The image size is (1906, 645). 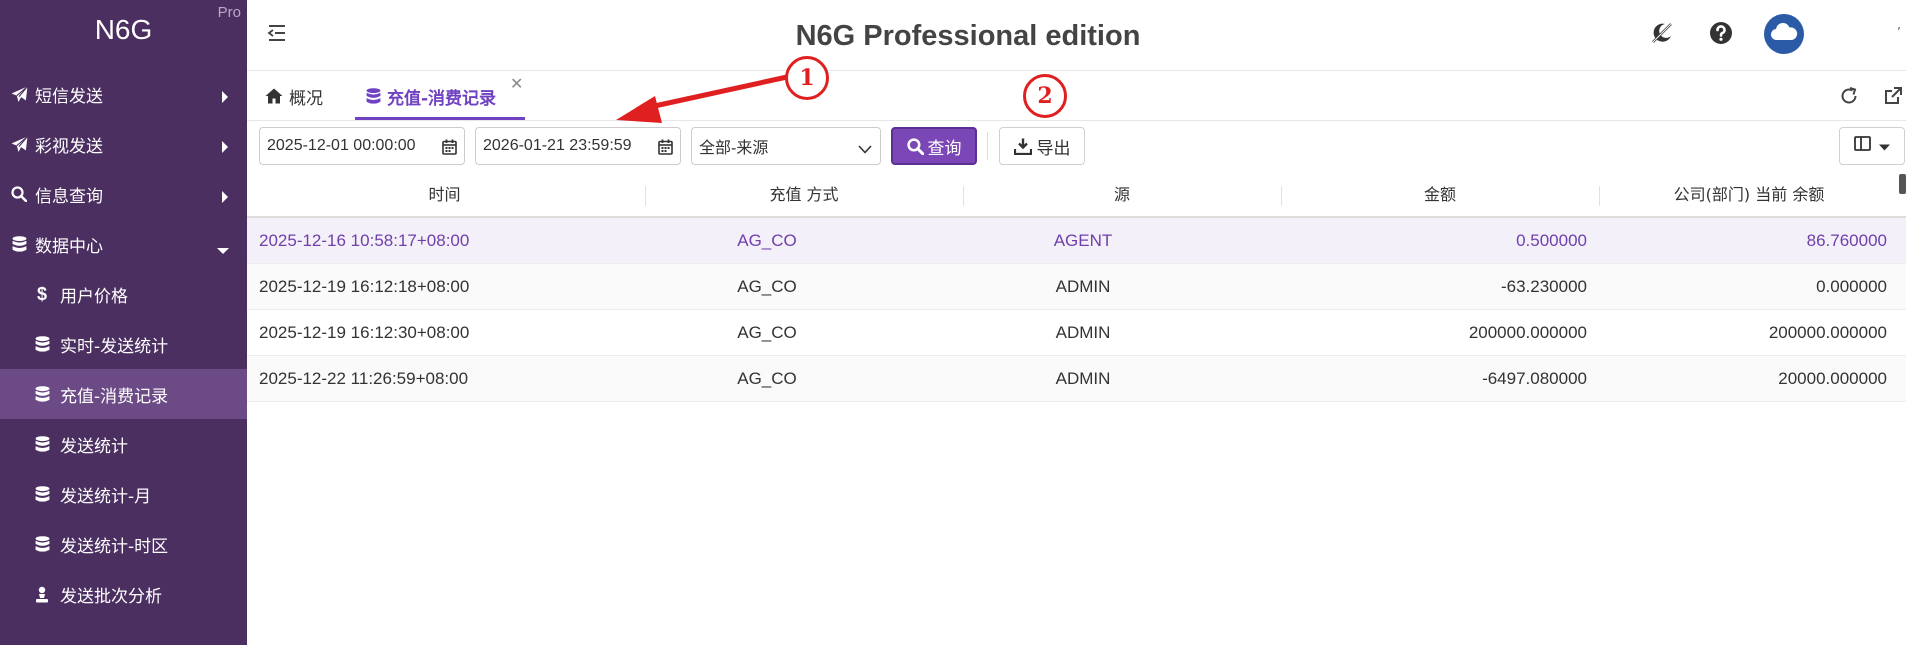 I want to click on annotation-badge-1: 1, so click(x=807, y=78).